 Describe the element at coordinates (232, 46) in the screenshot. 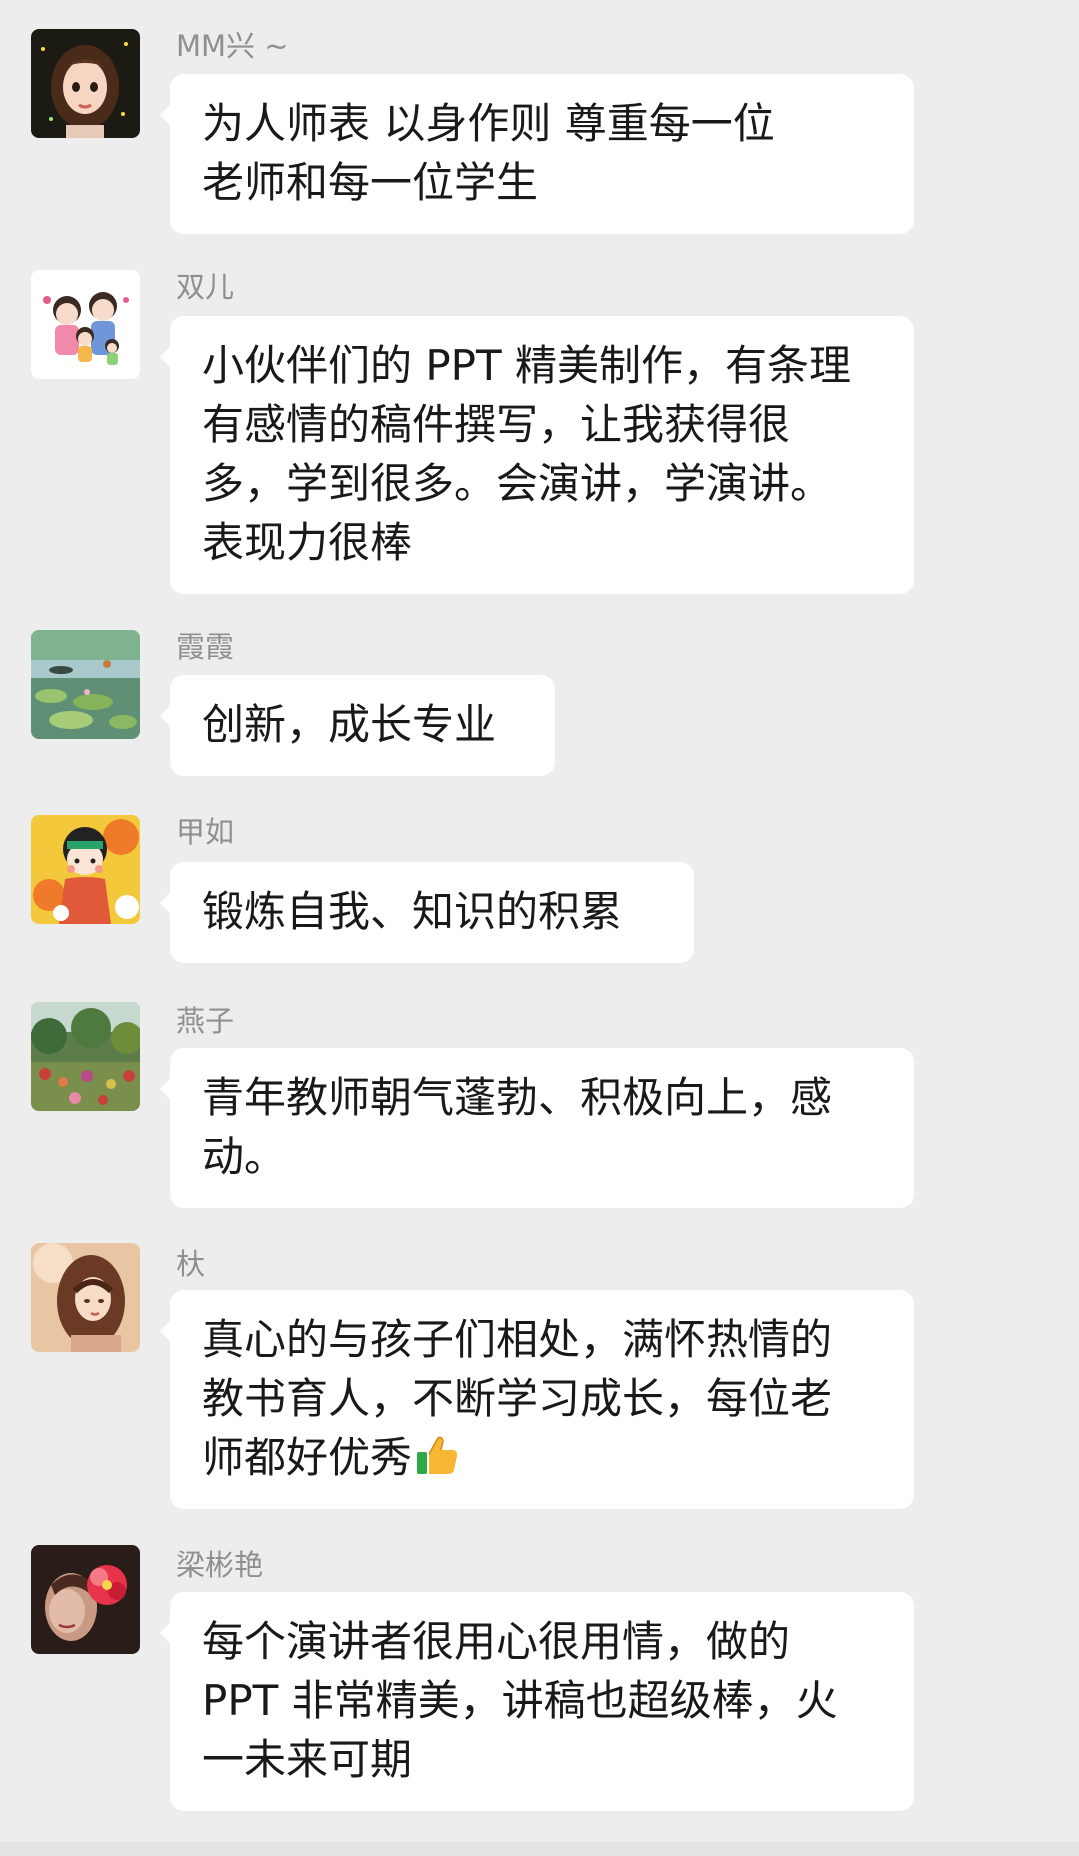

I see `sender-name: MM兴 ~` at that location.